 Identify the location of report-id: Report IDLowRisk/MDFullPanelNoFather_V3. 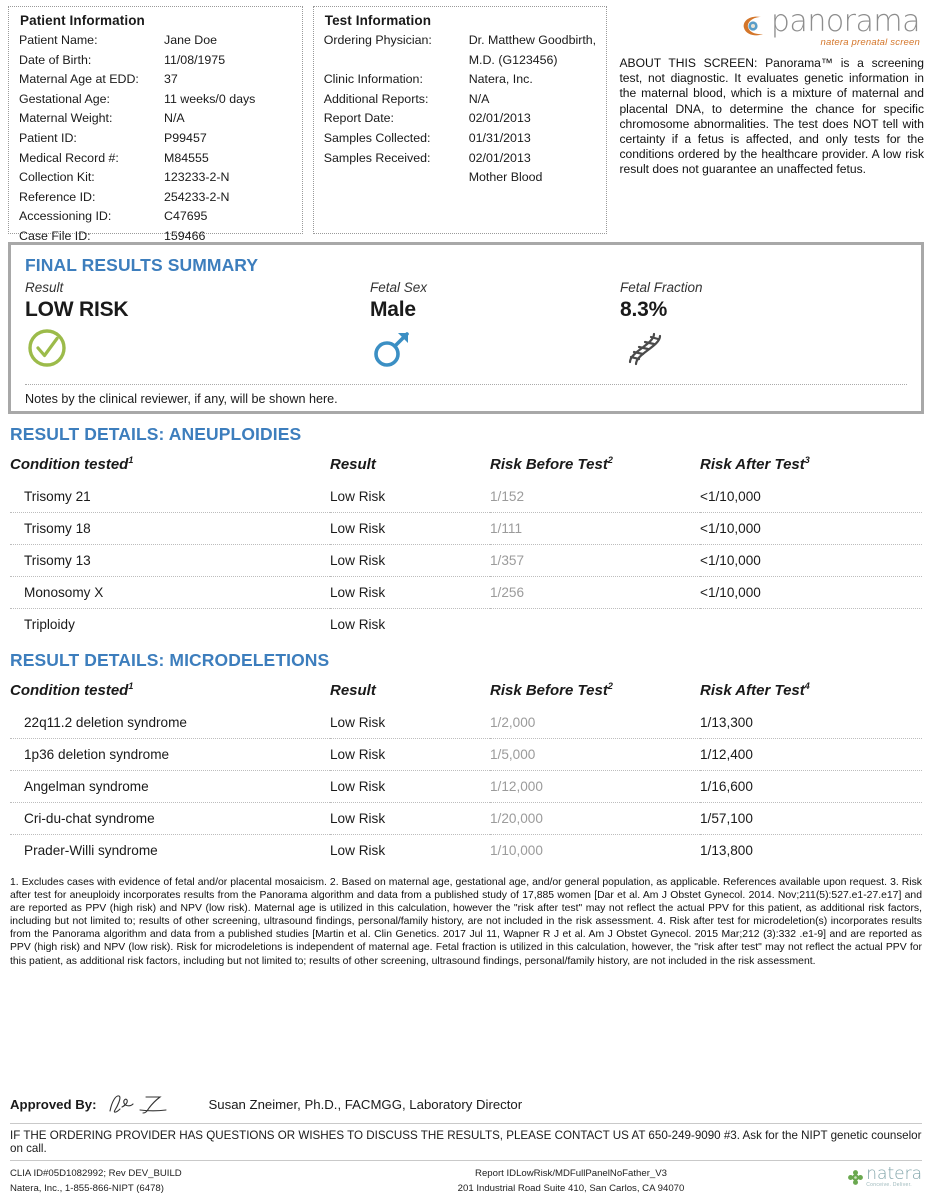
(571, 1173).